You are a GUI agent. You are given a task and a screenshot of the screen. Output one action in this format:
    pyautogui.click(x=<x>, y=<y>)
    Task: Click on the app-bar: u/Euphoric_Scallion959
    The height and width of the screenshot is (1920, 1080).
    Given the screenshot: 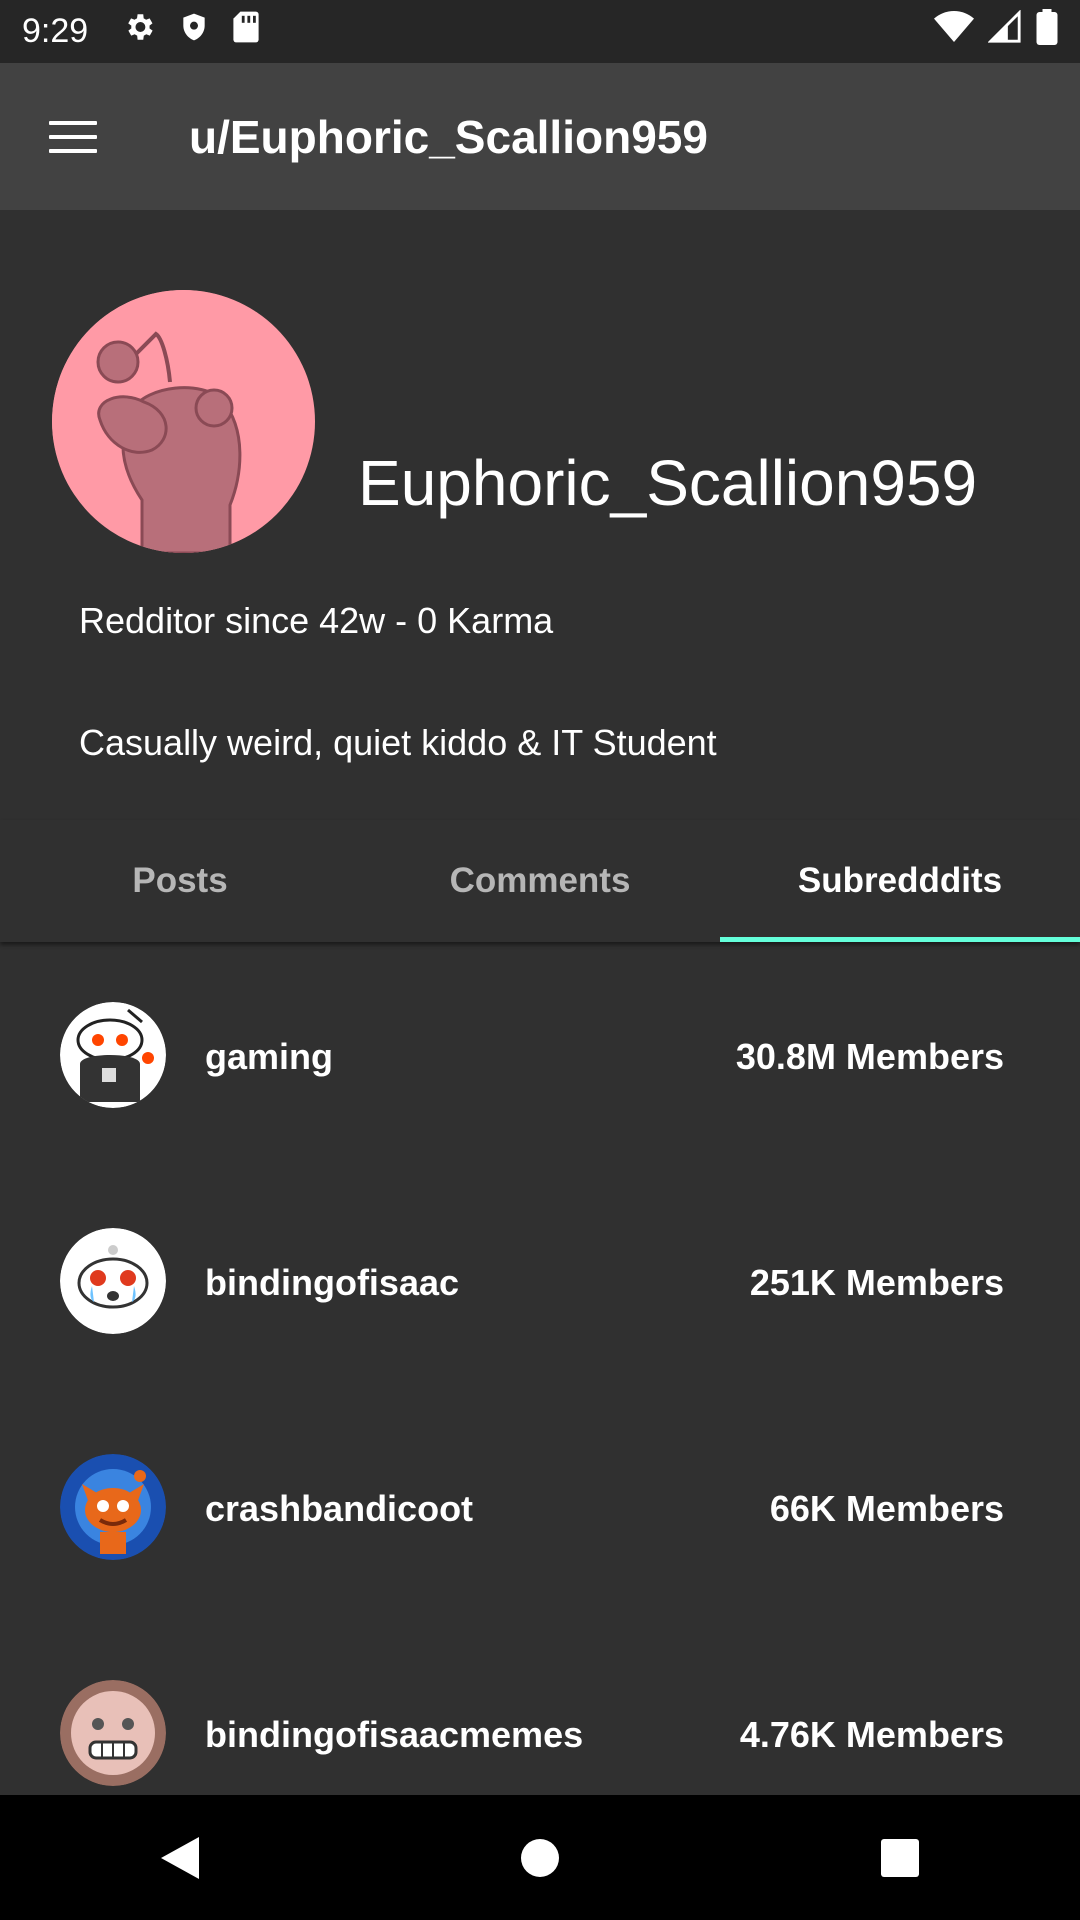 What is the action you would take?
    pyautogui.click(x=540, y=136)
    